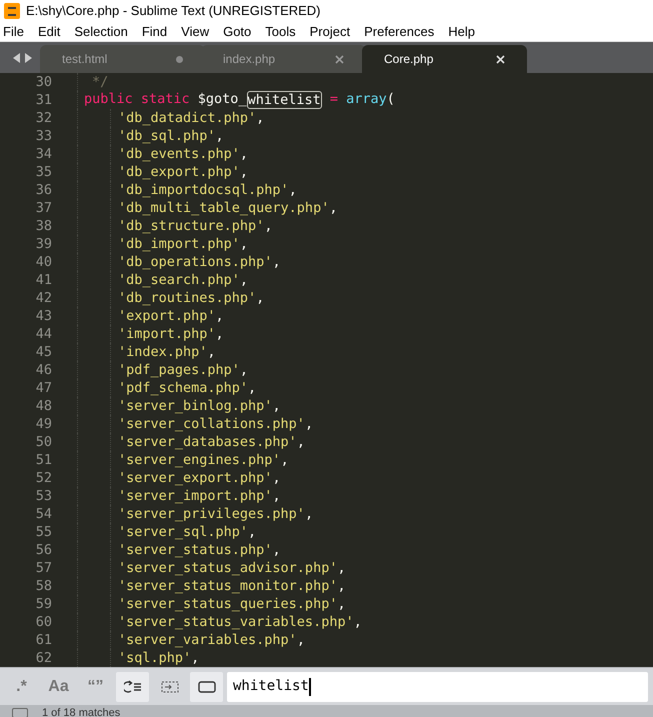 The height and width of the screenshot is (717, 653). I want to click on string-literal: 'server_status_advisor.php', so click(228, 568).